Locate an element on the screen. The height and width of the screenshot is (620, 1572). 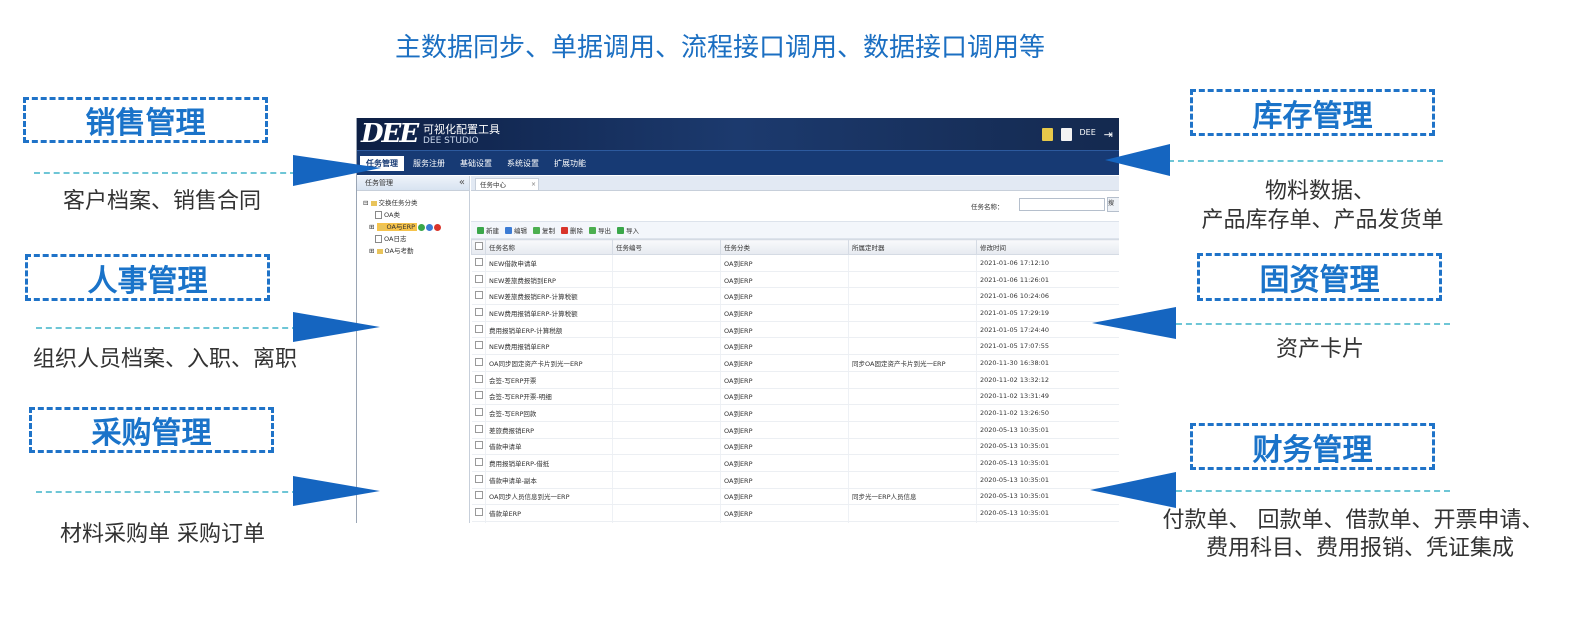
arrow-sales is located at coordinates (337, 170).